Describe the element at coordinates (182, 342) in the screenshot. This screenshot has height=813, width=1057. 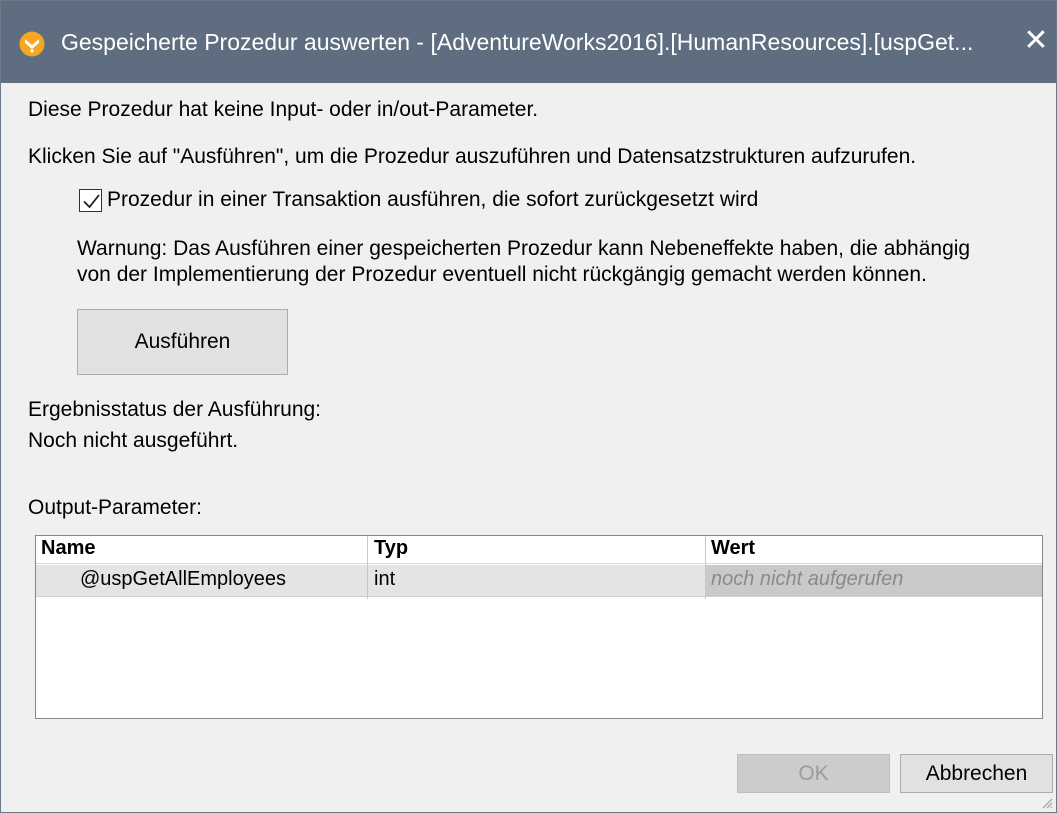
I see `run-button: Ausführen` at that location.